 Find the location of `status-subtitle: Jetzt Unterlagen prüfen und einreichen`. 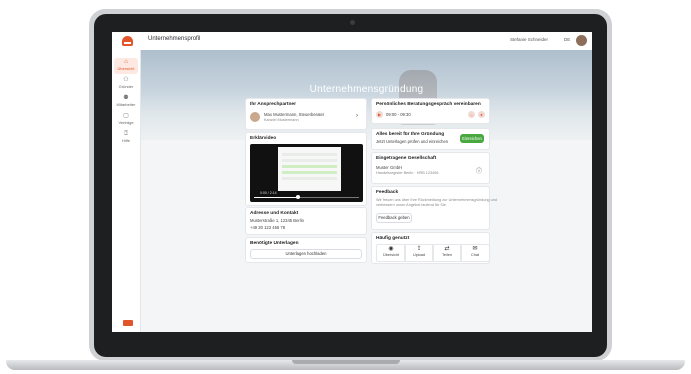

status-subtitle: Jetzt Unterlagen prüfen und einreichen is located at coordinates (412, 141).